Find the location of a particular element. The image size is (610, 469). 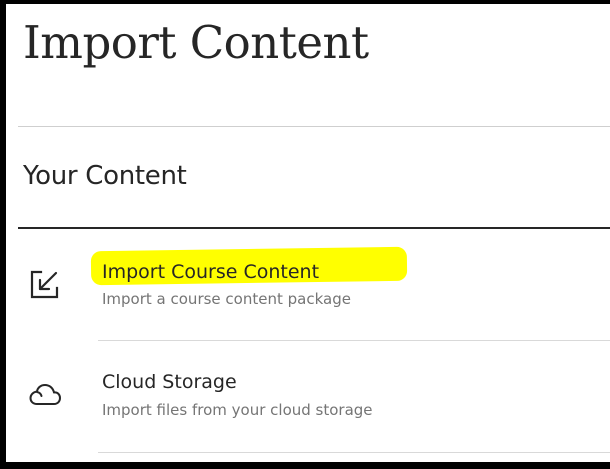

page-title: Import Content is located at coordinates (196, 42).